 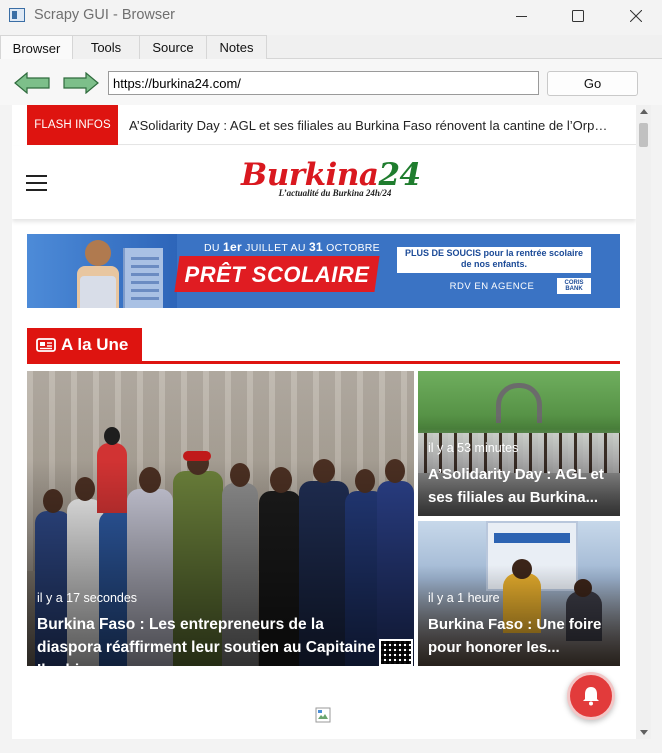 What do you see at coordinates (331, 16) in the screenshot?
I see `title-bar: Scrapy GUI - Browser` at bounding box center [331, 16].